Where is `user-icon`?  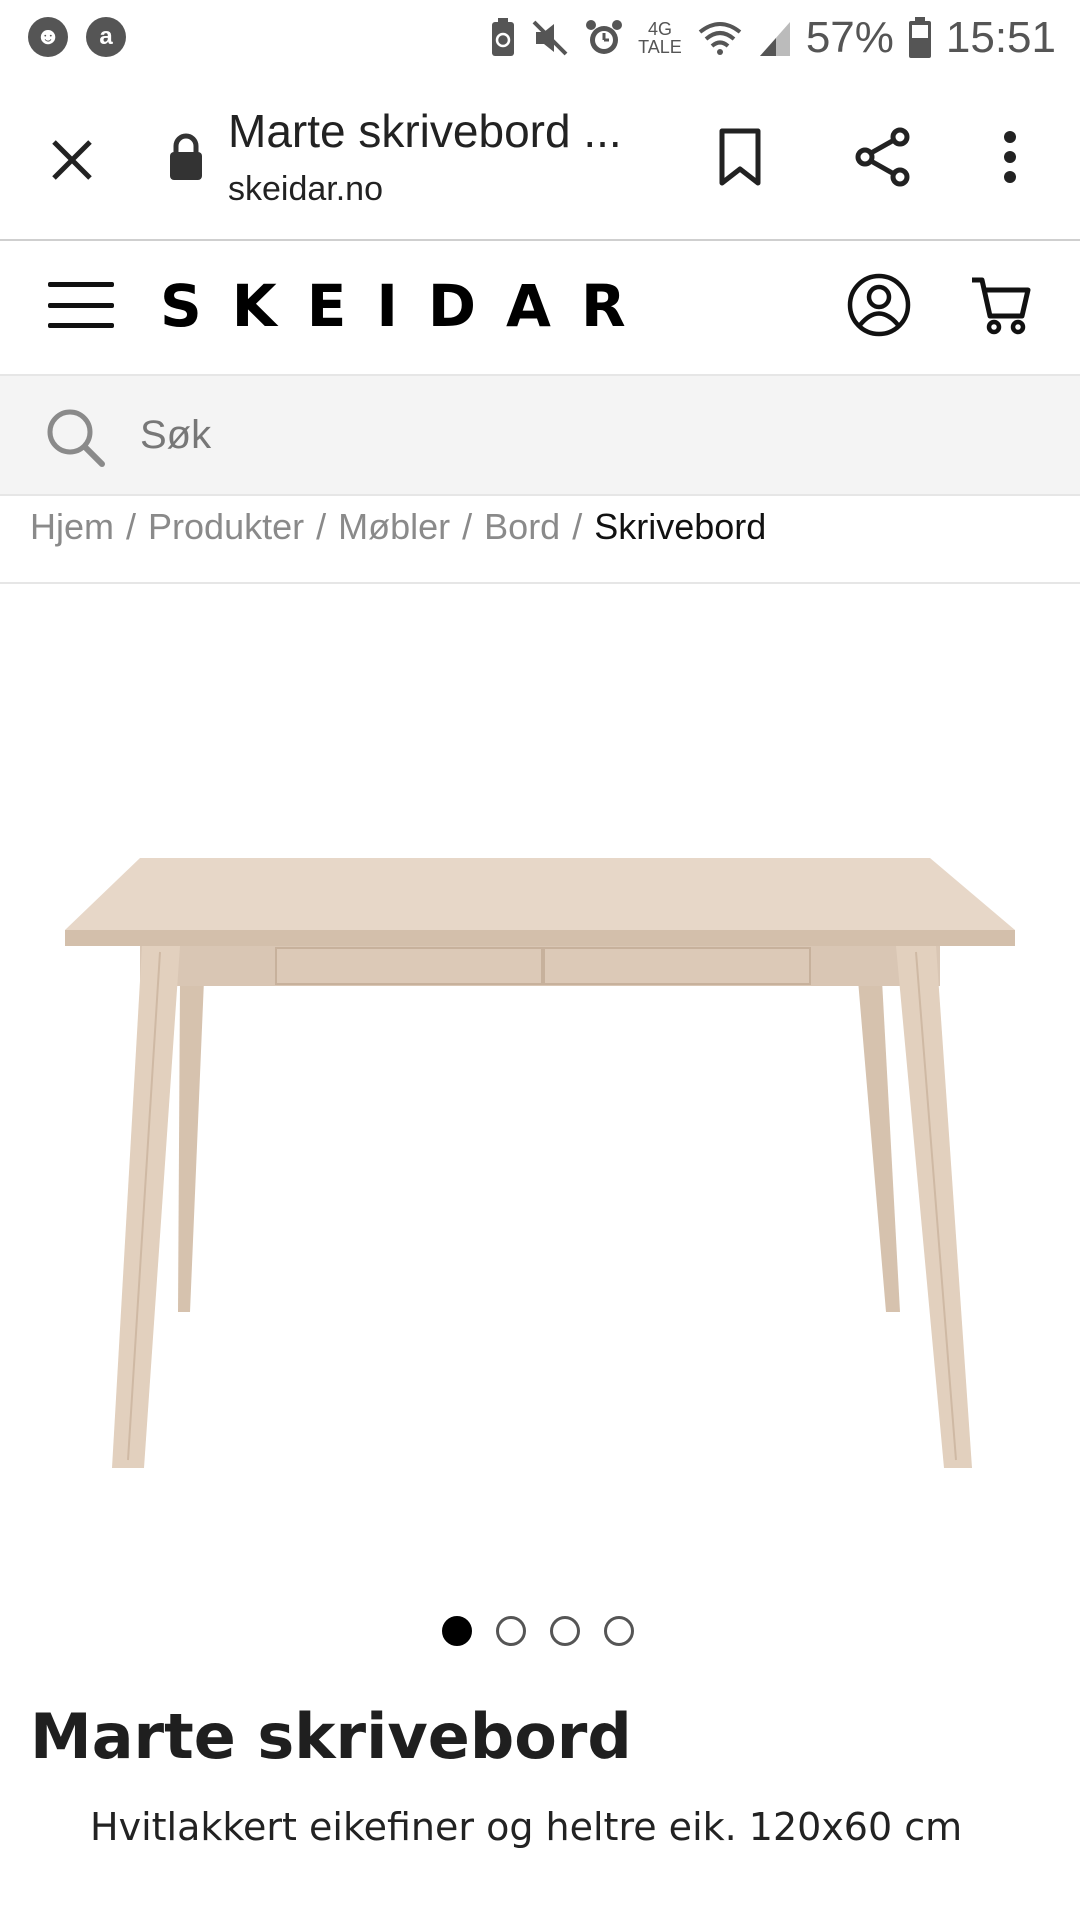
user-icon is located at coordinates (879, 305).